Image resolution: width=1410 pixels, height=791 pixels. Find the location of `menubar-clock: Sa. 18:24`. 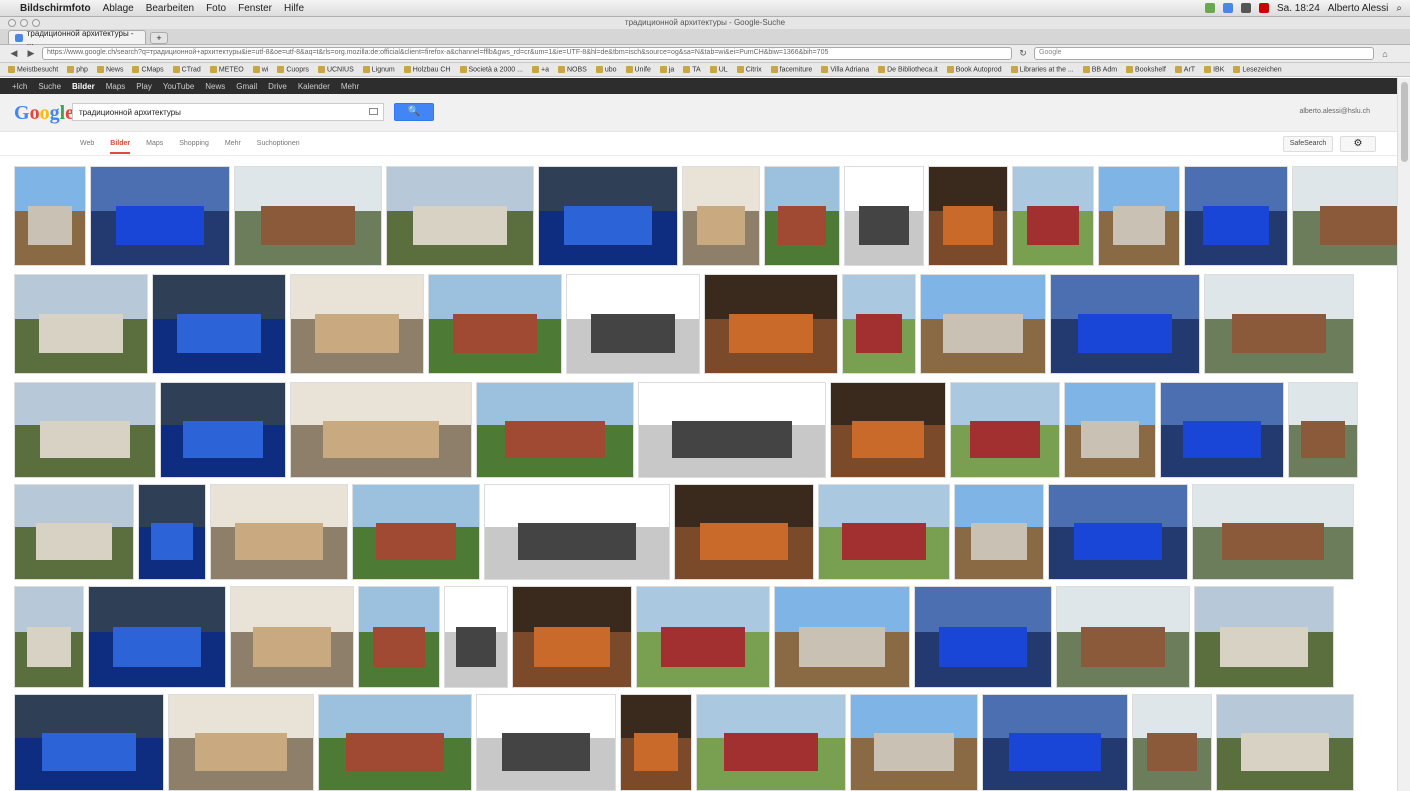

menubar-clock: Sa. 18:24 is located at coordinates (1298, 8).